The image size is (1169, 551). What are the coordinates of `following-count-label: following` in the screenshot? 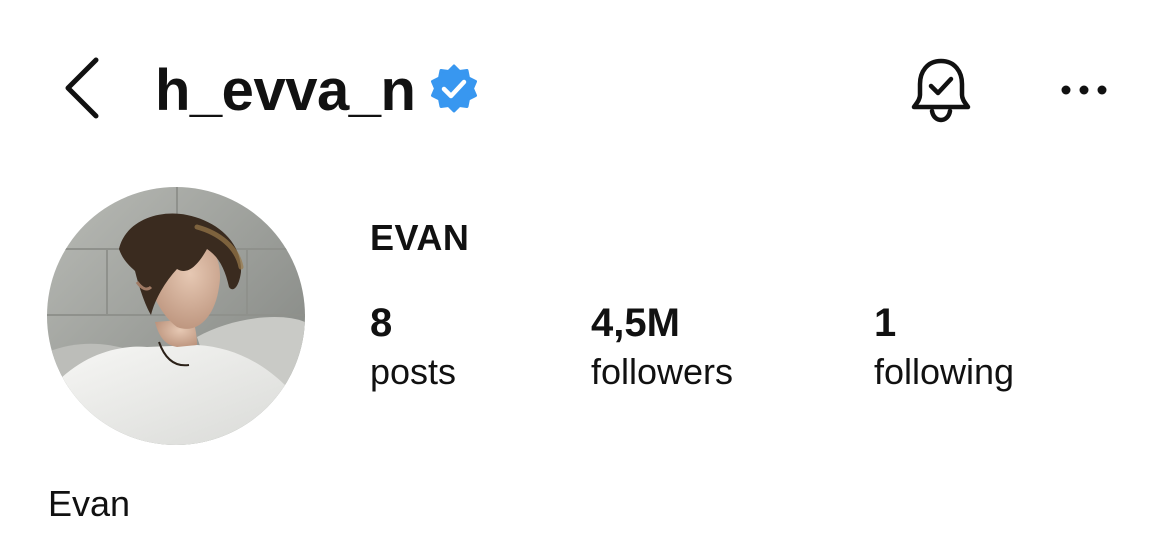 It's located at (944, 371).